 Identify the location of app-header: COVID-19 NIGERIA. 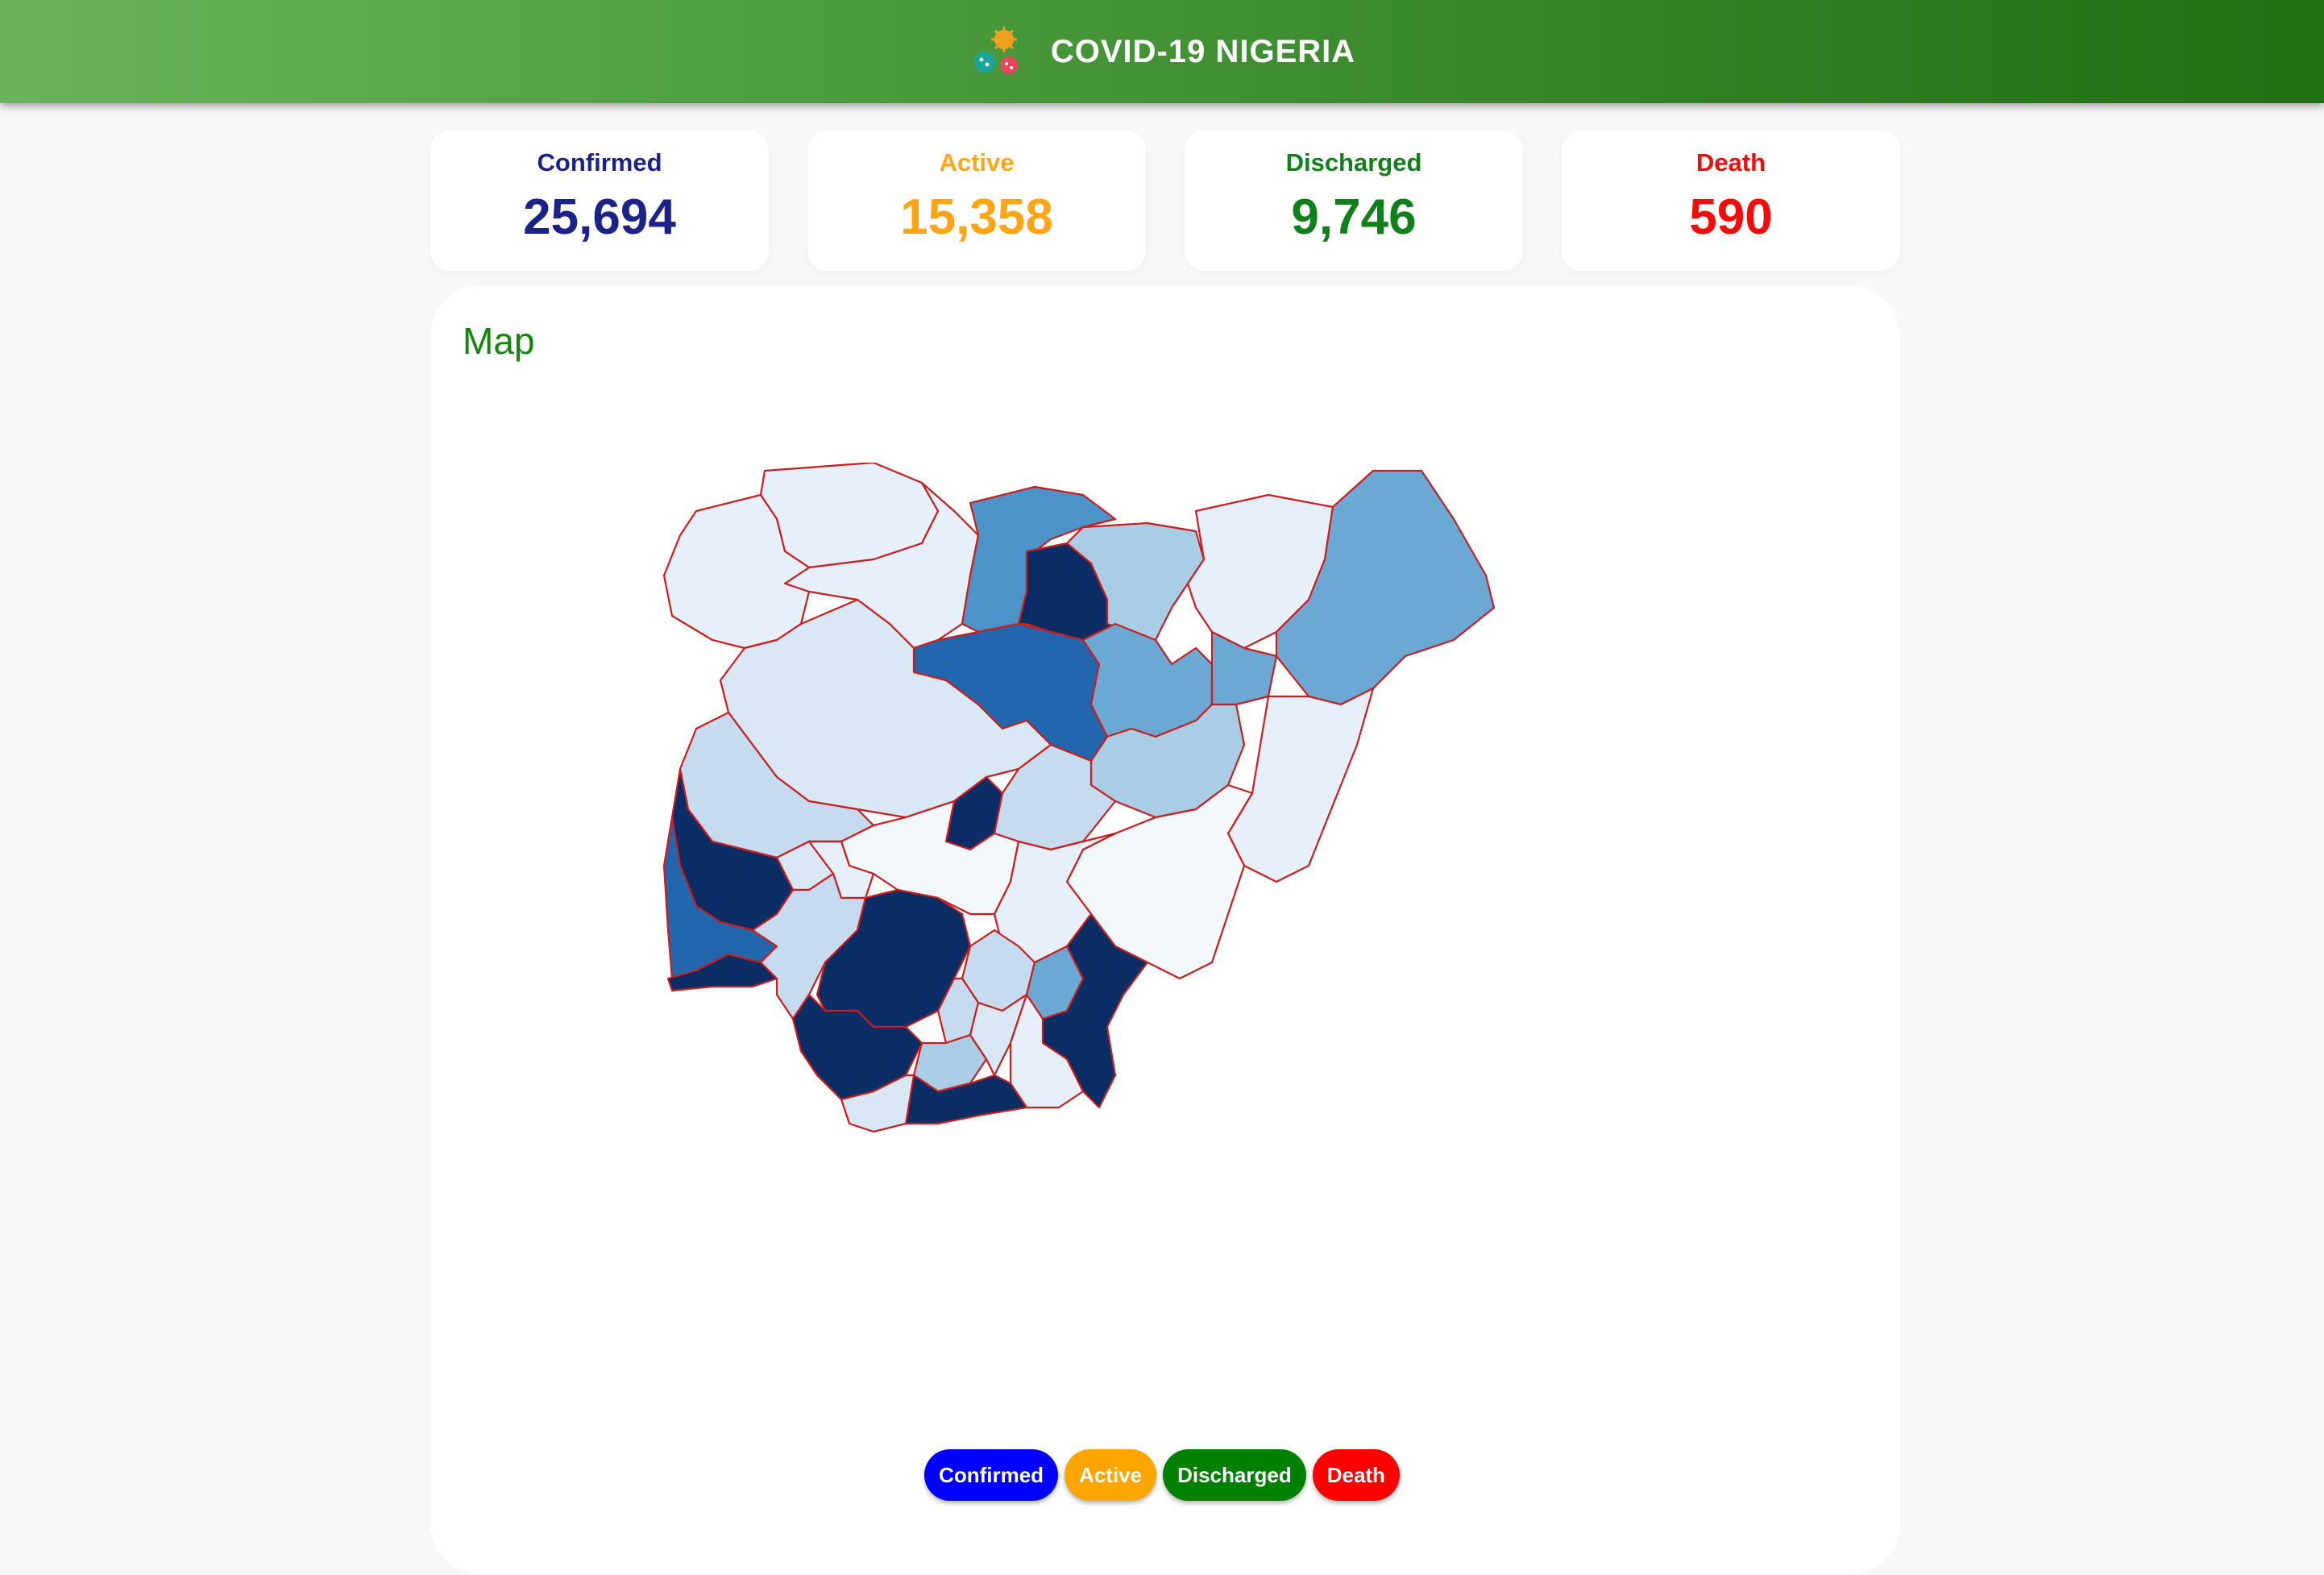
(1162, 51).